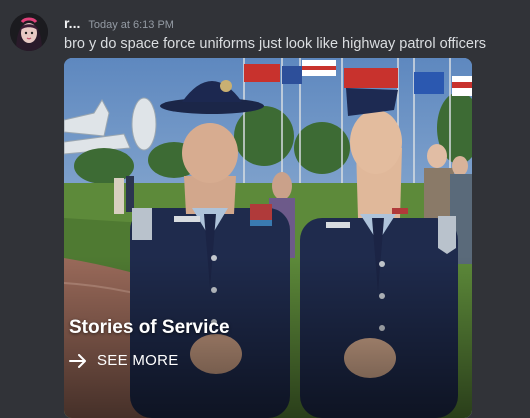 The image size is (530, 418). I want to click on arrow-right-icon, so click(77, 360).